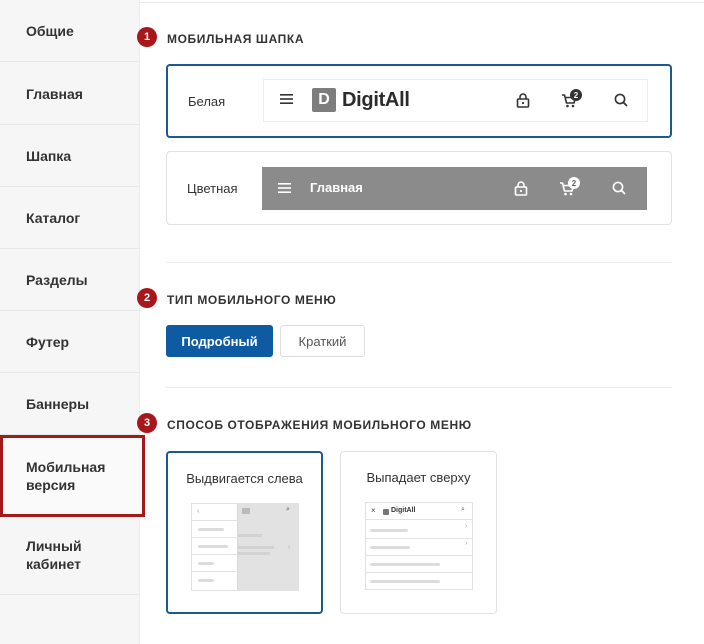 The height and width of the screenshot is (644, 704). Describe the element at coordinates (336, 187) in the screenshot. I see `colored-header-title: Главная` at that location.